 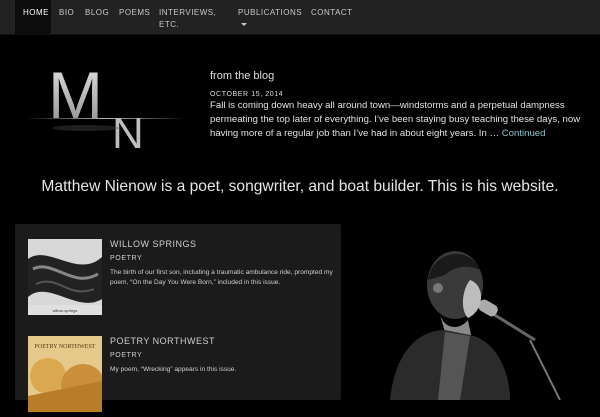 I want to click on nav-publications-label: Publications, so click(x=270, y=12).